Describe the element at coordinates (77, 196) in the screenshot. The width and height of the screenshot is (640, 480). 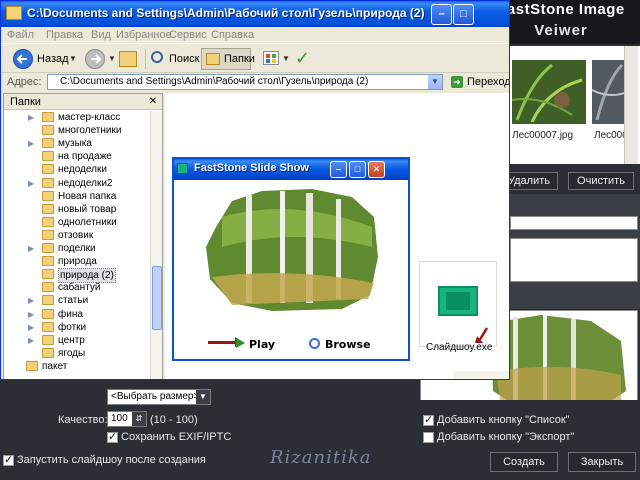
I see `tree-item: Новая папка` at that location.